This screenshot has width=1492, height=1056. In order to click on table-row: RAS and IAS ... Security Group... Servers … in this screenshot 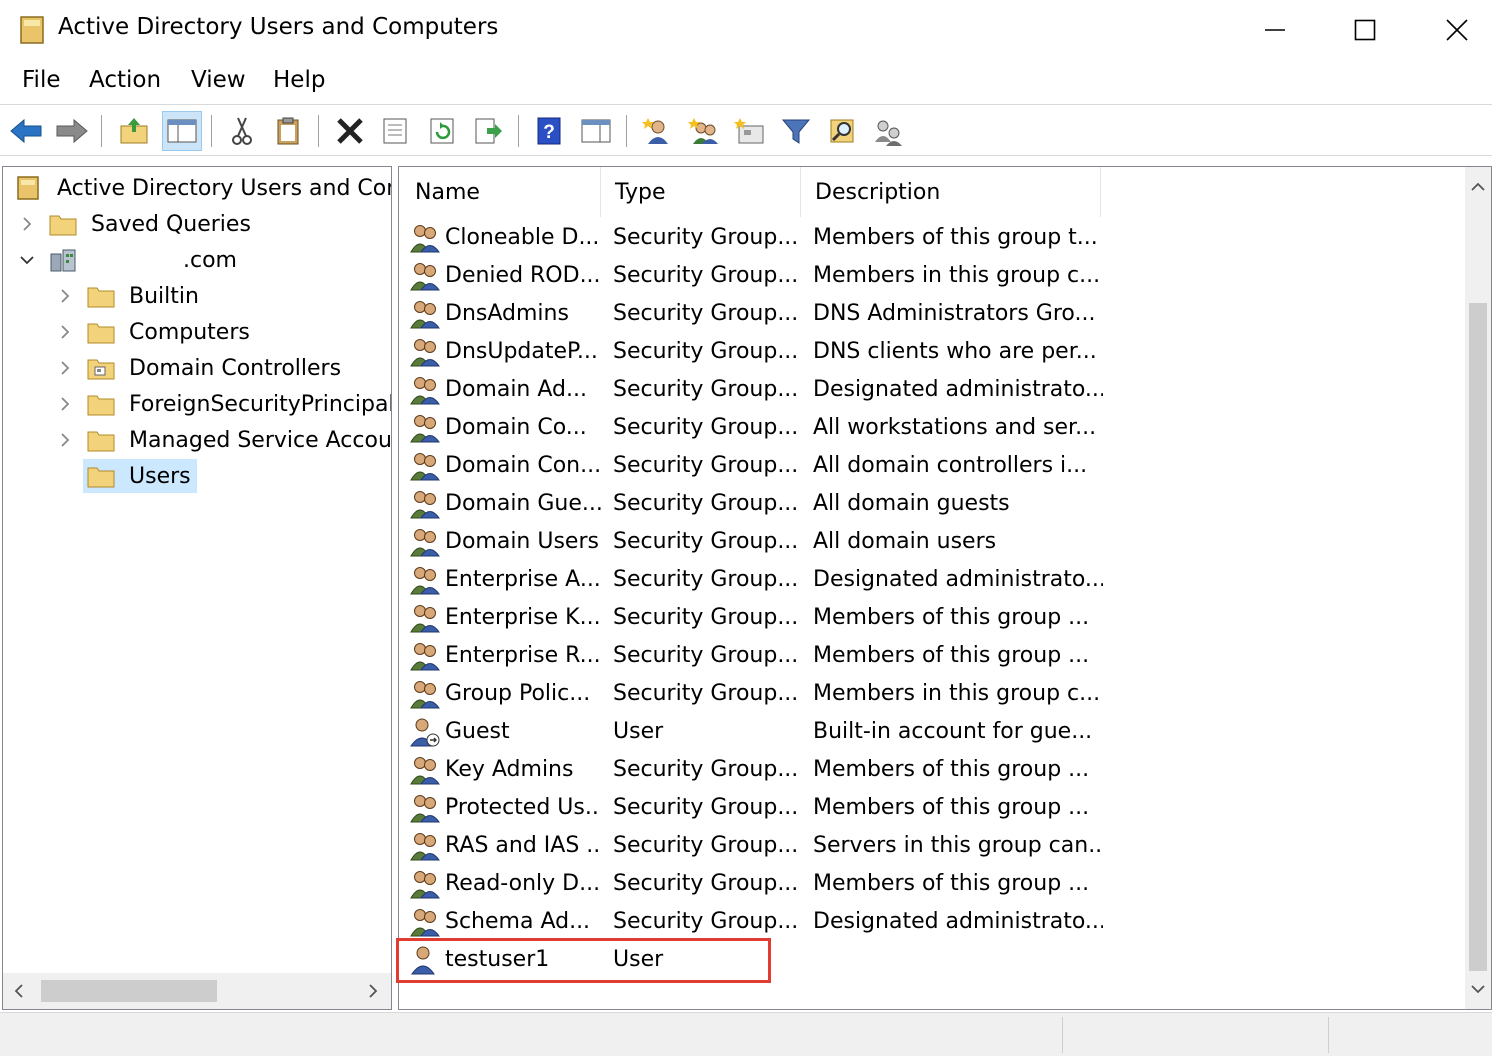, I will do `click(929, 845)`.